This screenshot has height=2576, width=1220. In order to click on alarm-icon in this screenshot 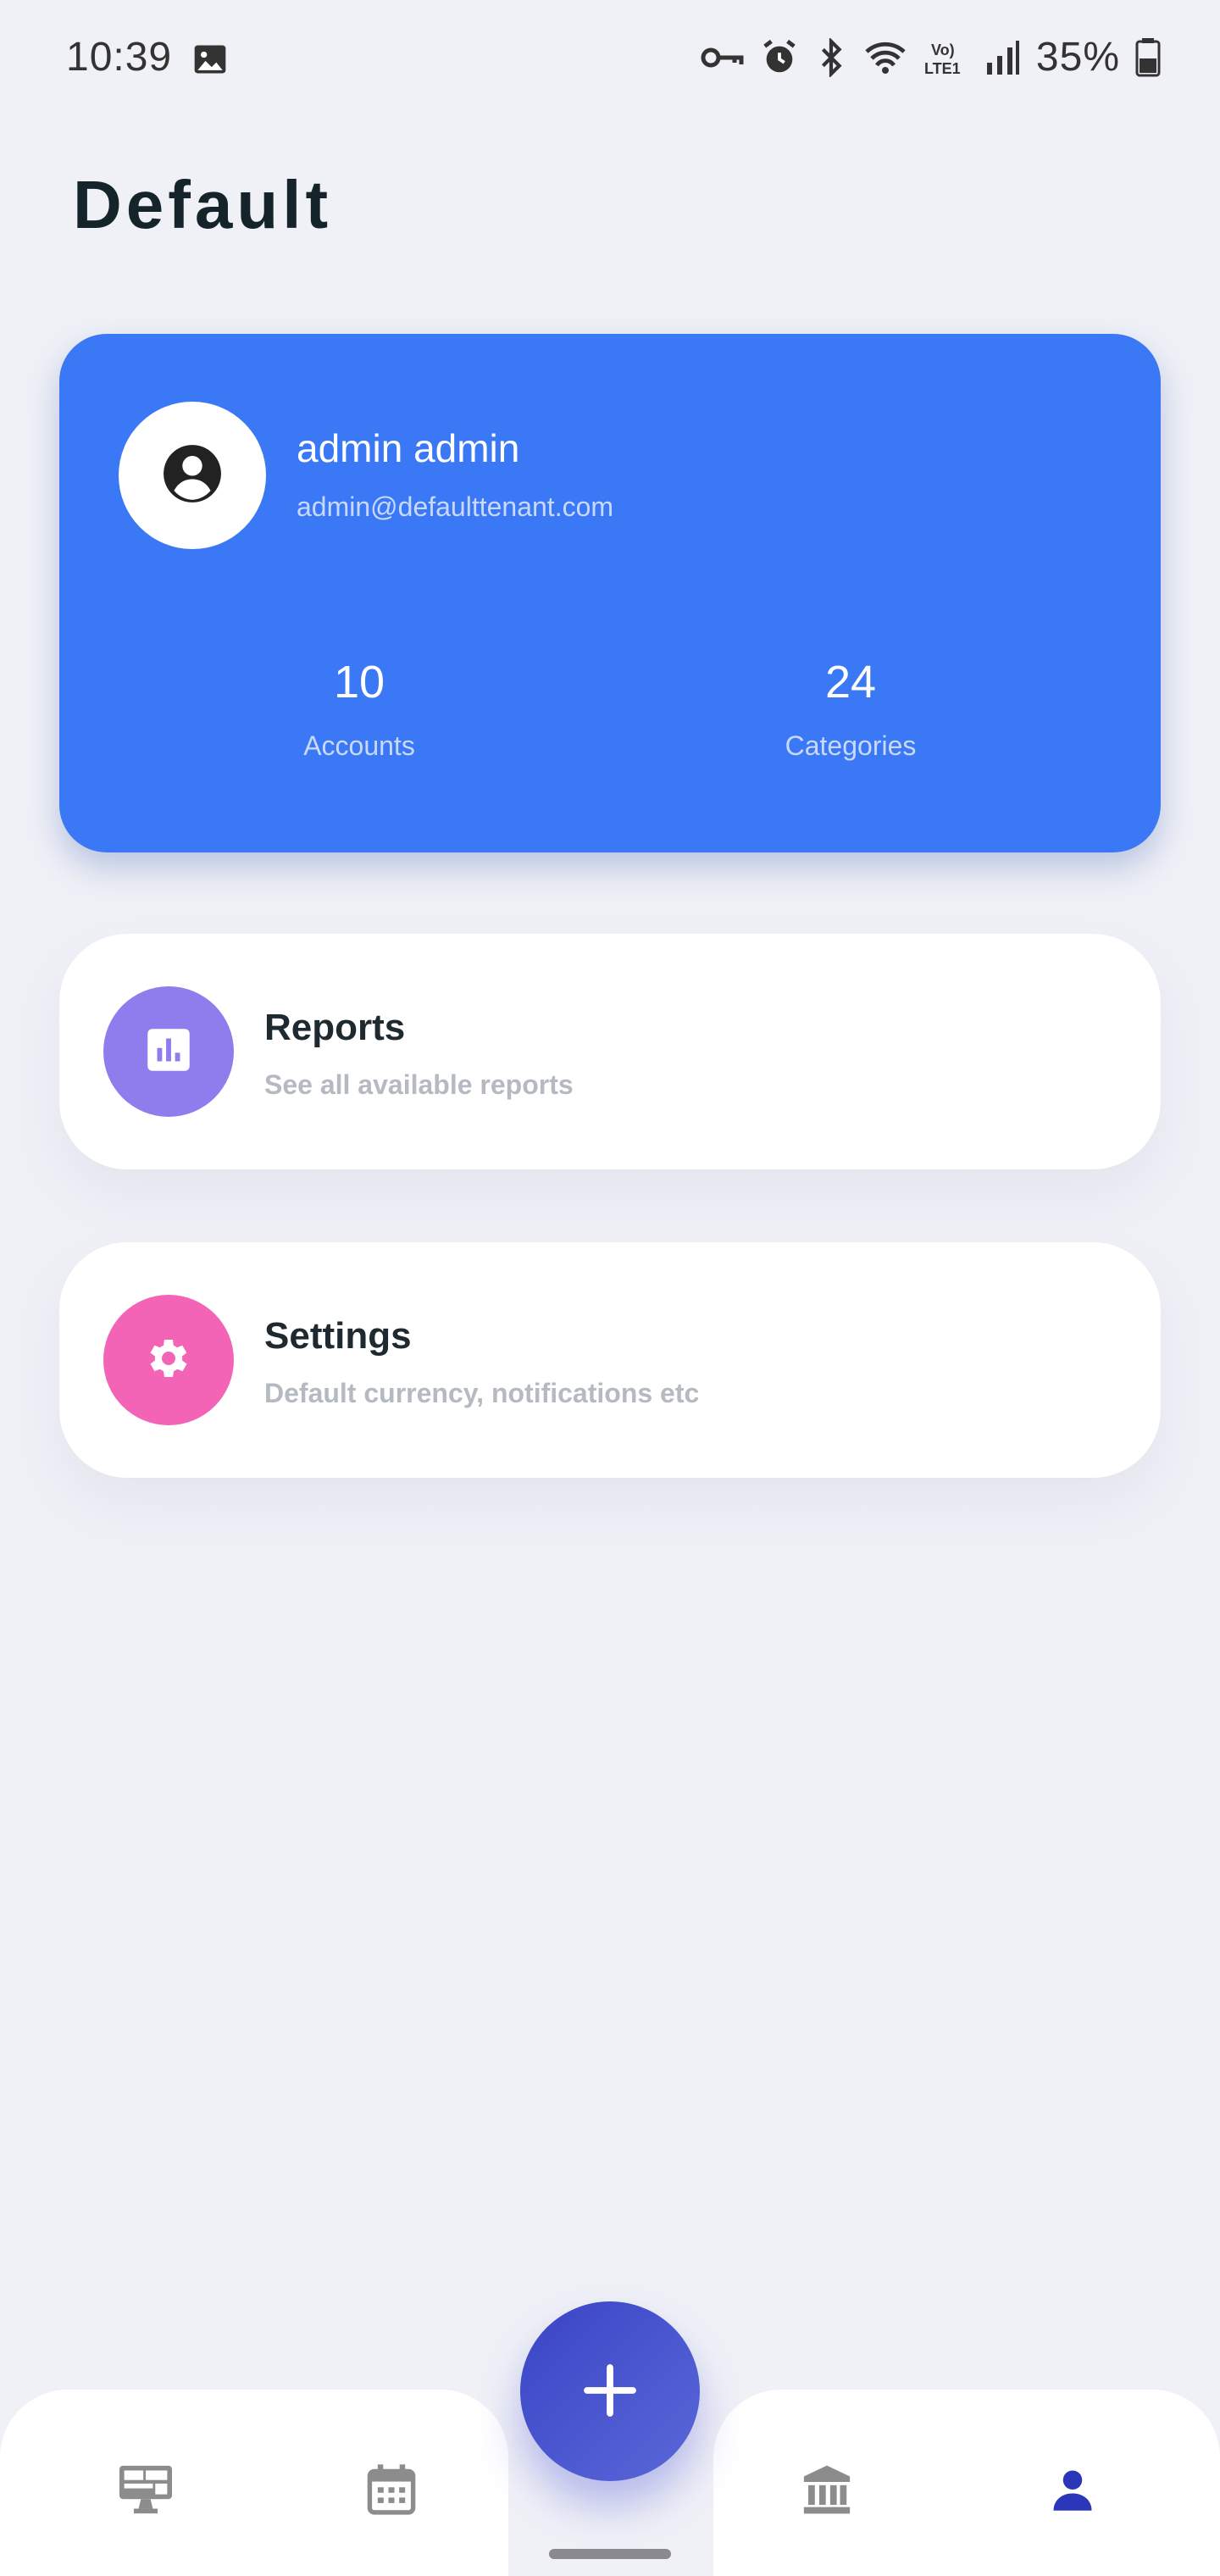, I will do `click(779, 57)`.